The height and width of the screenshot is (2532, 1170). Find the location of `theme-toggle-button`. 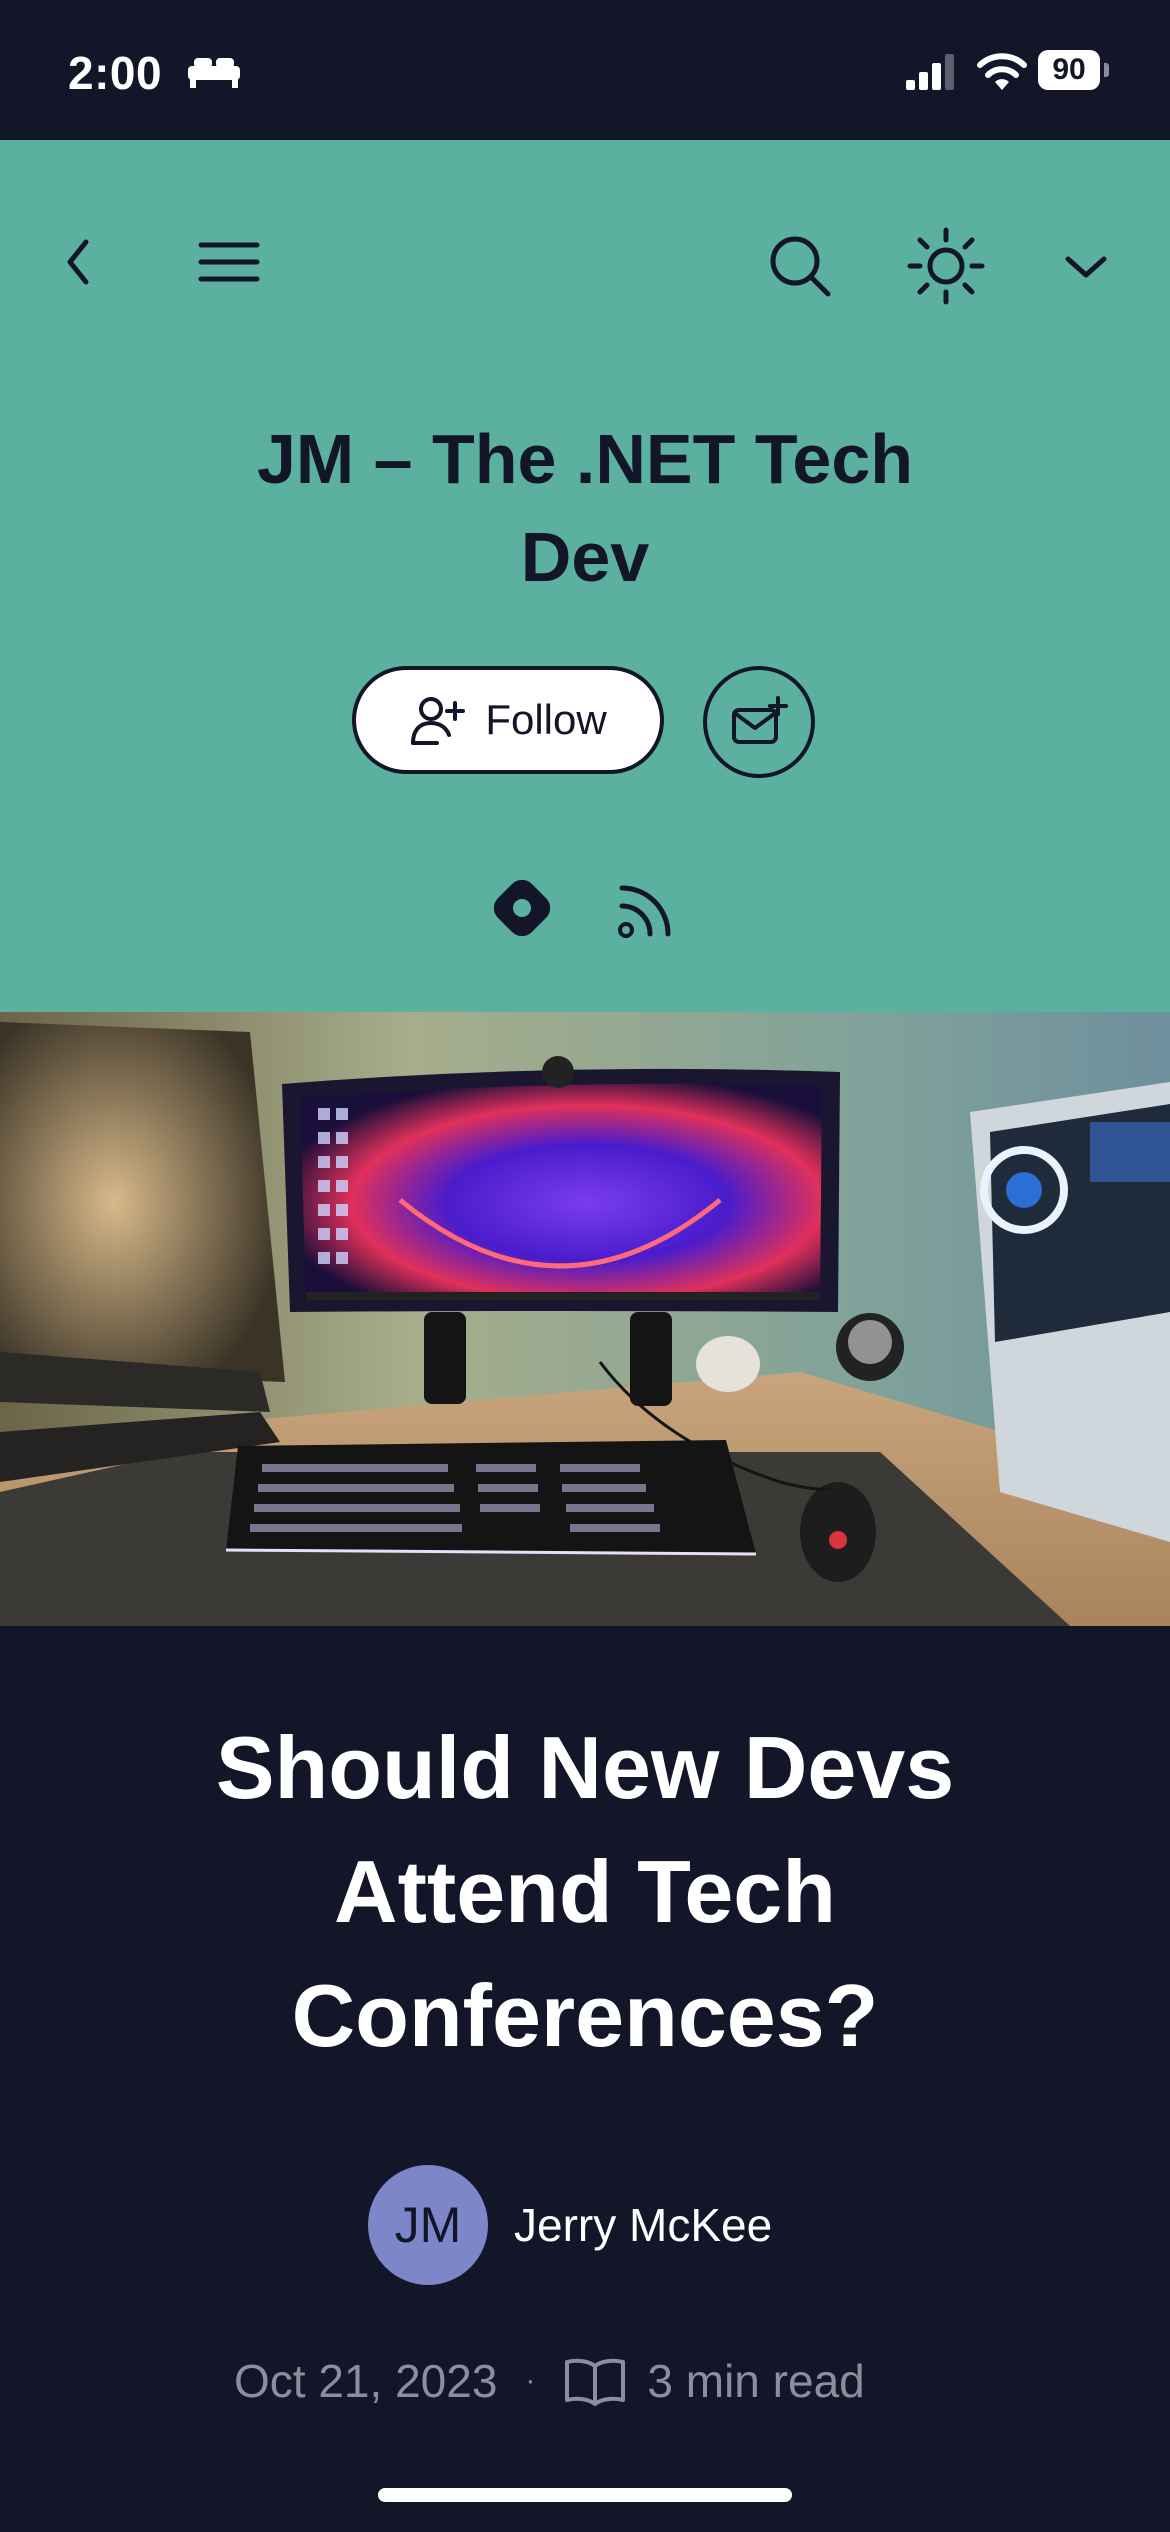

theme-toggle-button is located at coordinates (946, 266).